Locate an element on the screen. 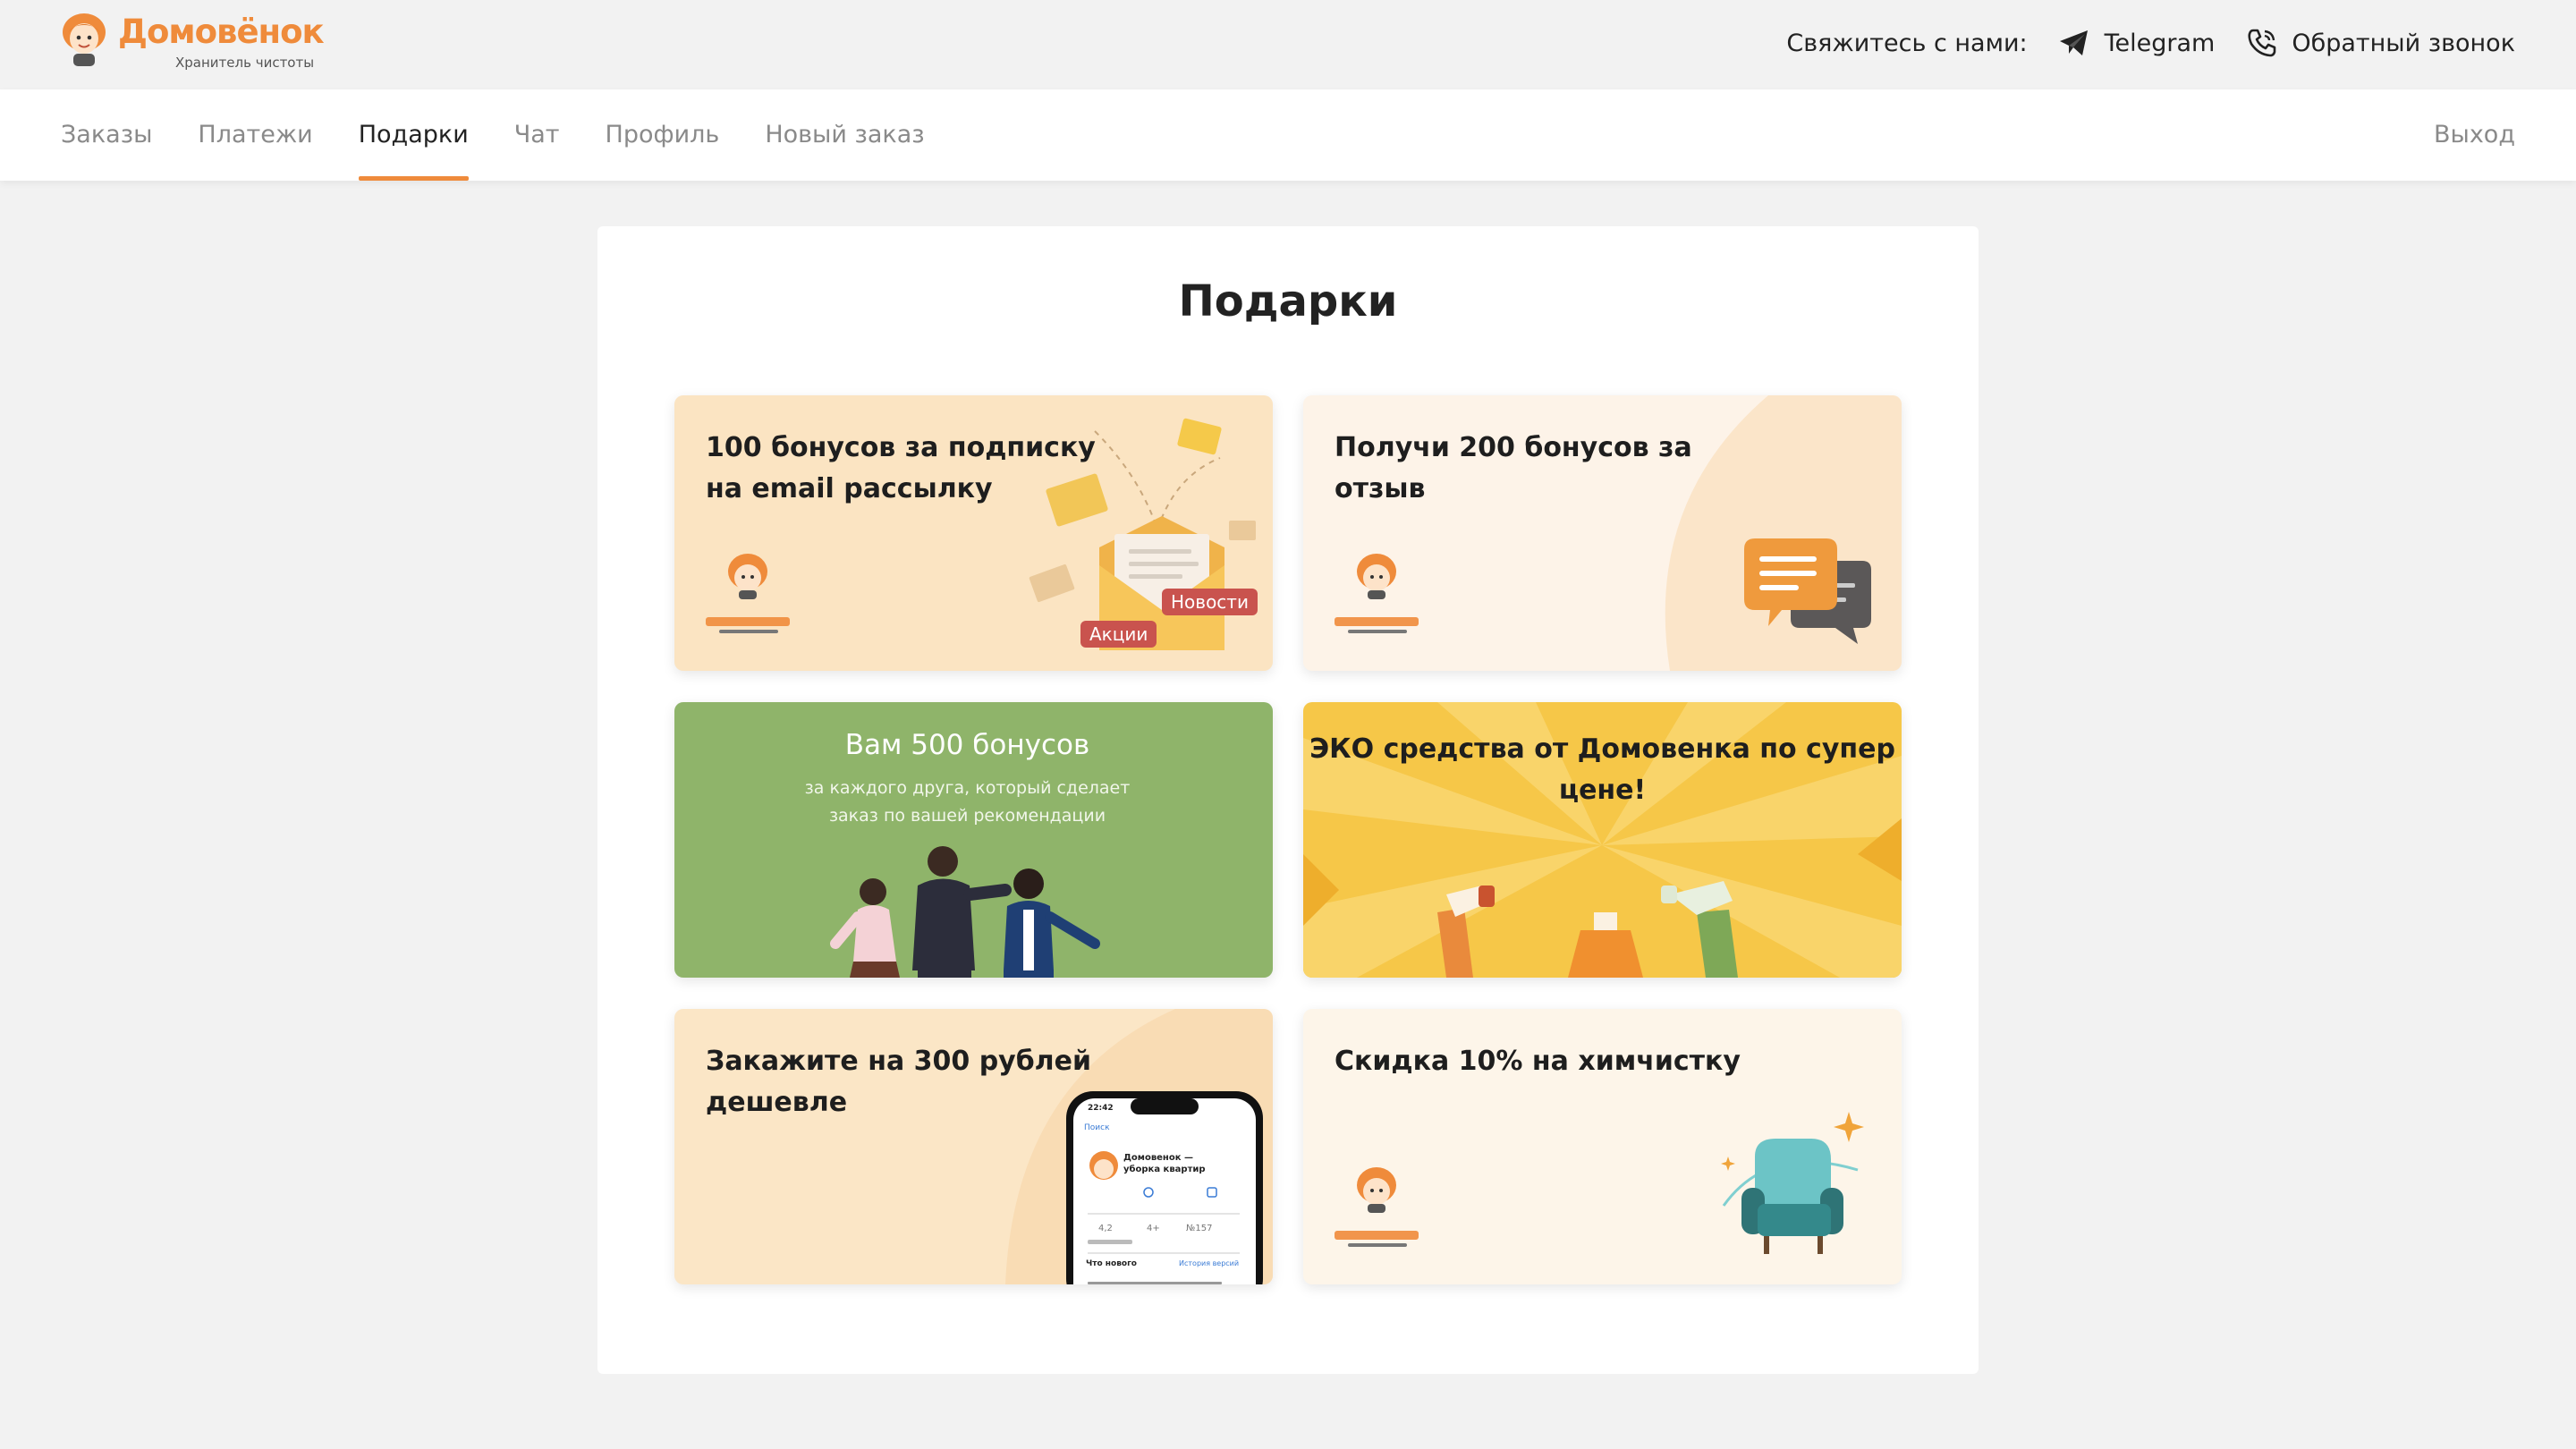 This screenshot has width=2576, height=1449. tab-new-order: Новый заказ is located at coordinates (844, 135).